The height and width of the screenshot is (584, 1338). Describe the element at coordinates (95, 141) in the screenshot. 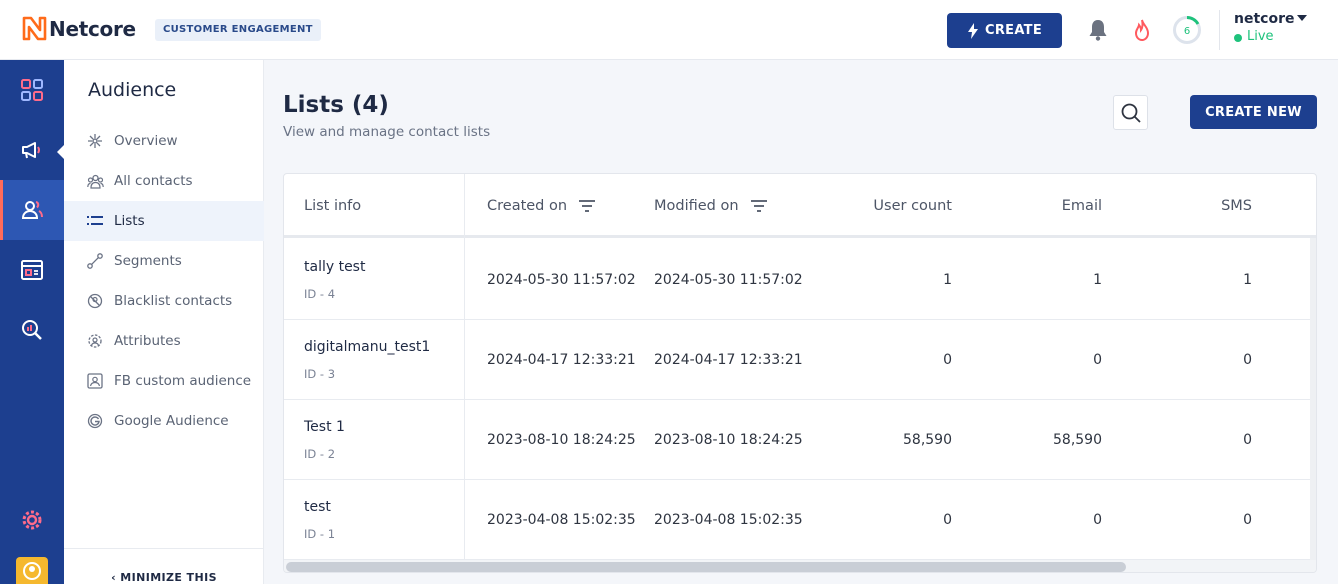

I see `overview-icon` at that location.